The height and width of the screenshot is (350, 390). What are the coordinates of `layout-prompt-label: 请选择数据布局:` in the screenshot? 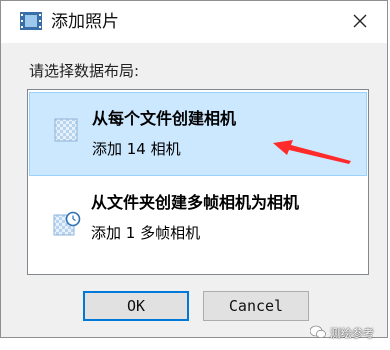 It's located at (84, 71).